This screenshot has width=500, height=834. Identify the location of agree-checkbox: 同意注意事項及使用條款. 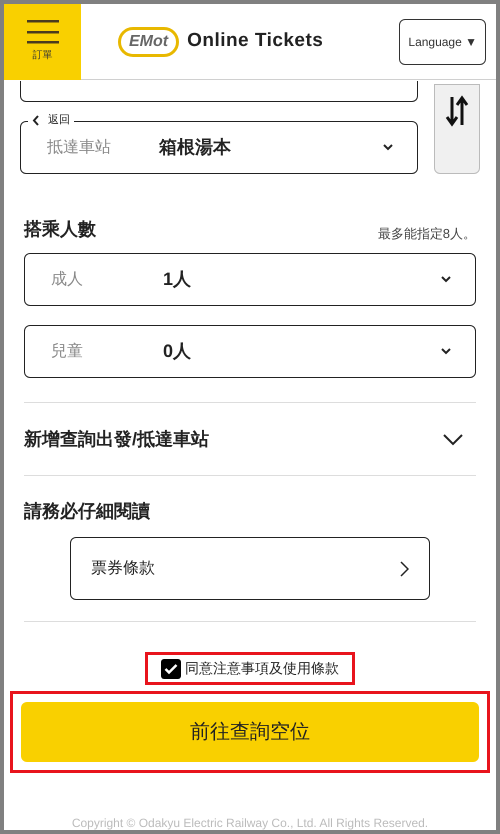
(250, 668).